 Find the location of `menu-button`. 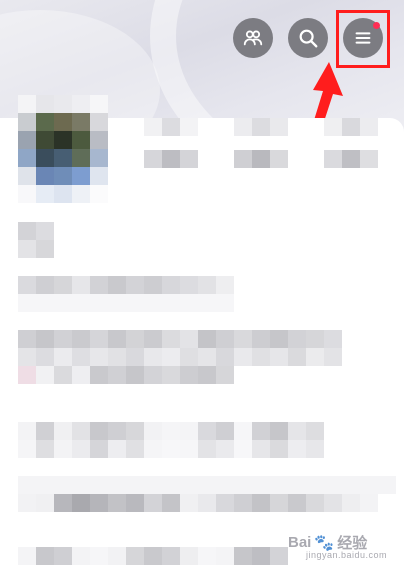

menu-button is located at coordinates (363, 38).